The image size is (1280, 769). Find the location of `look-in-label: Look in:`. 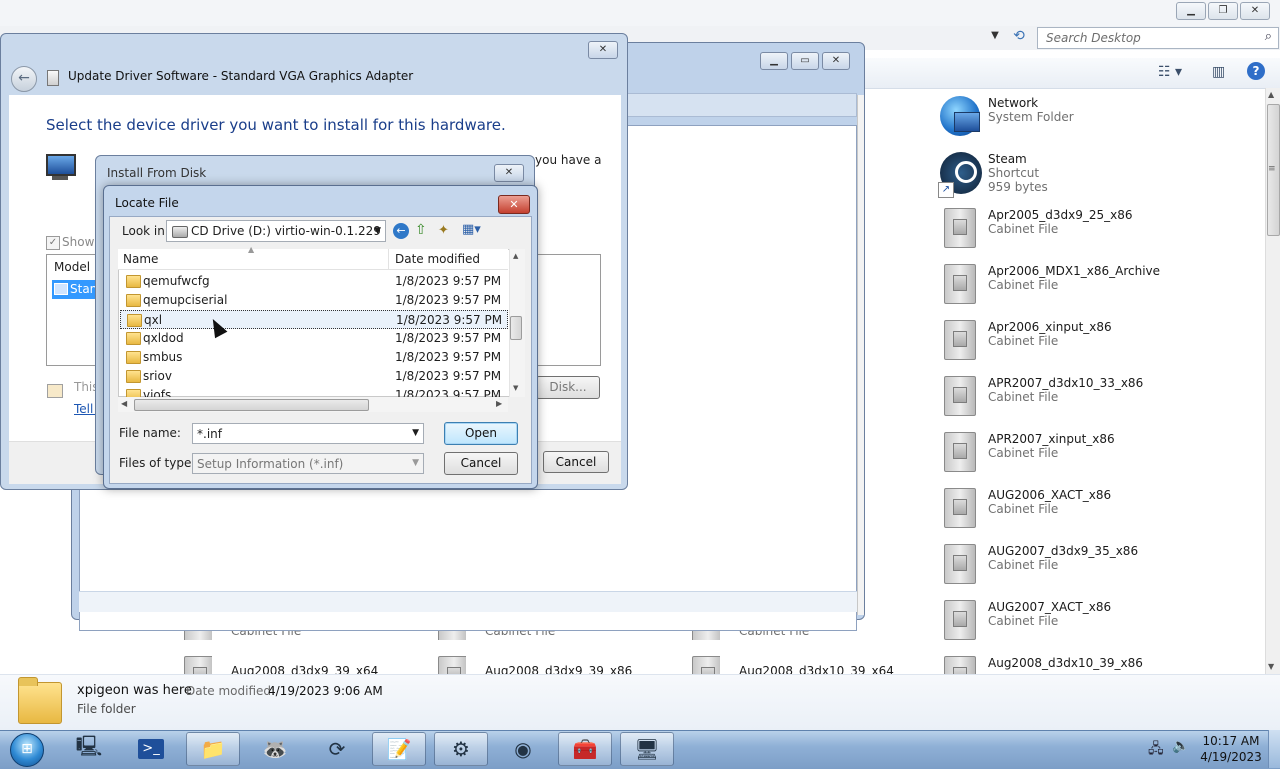

look-in-label: Look in: is located at coordinates (145, 231).